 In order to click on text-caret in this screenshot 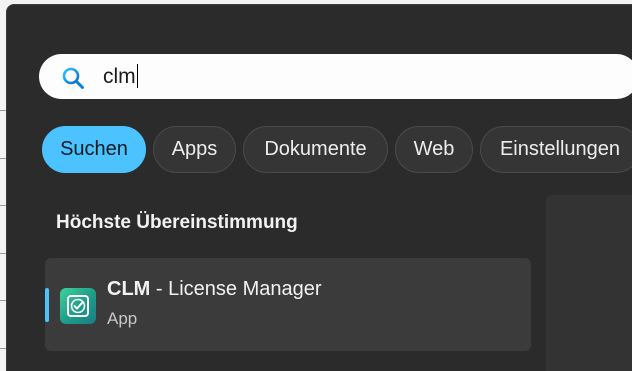, I will do `click(137, 76)`.